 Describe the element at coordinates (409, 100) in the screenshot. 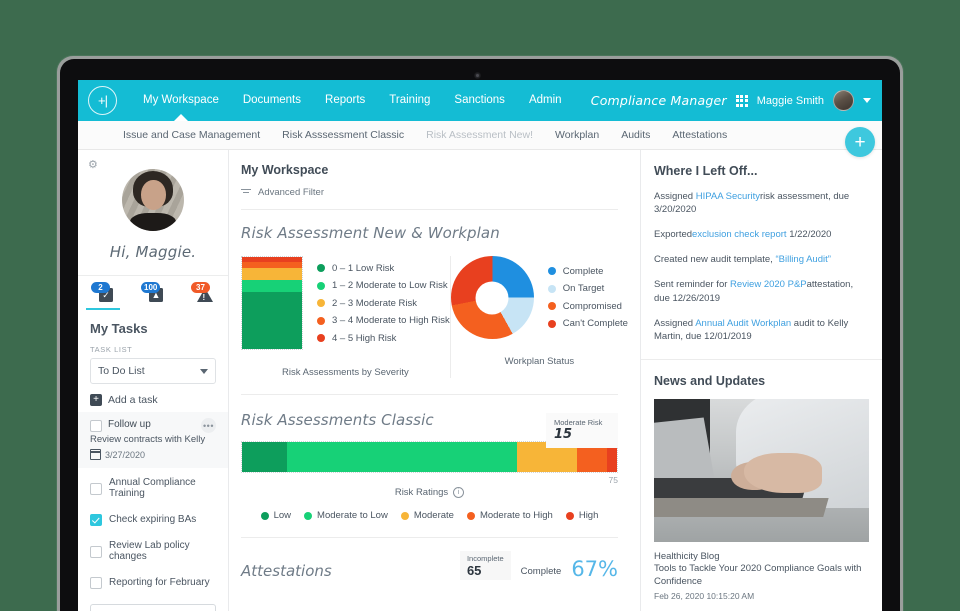

I see `nav-item-training: Training` at that location.